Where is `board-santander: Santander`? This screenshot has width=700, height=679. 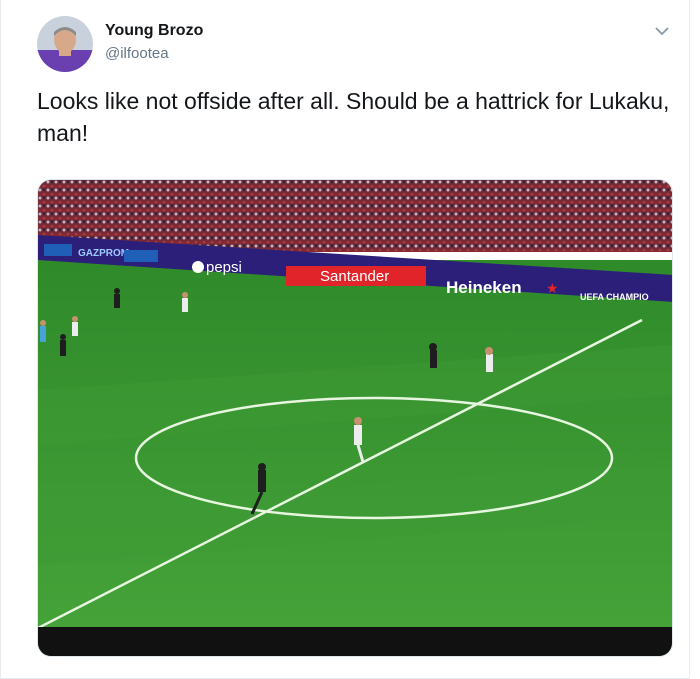 board-santander: Santander is located at coordinates (354, 276).